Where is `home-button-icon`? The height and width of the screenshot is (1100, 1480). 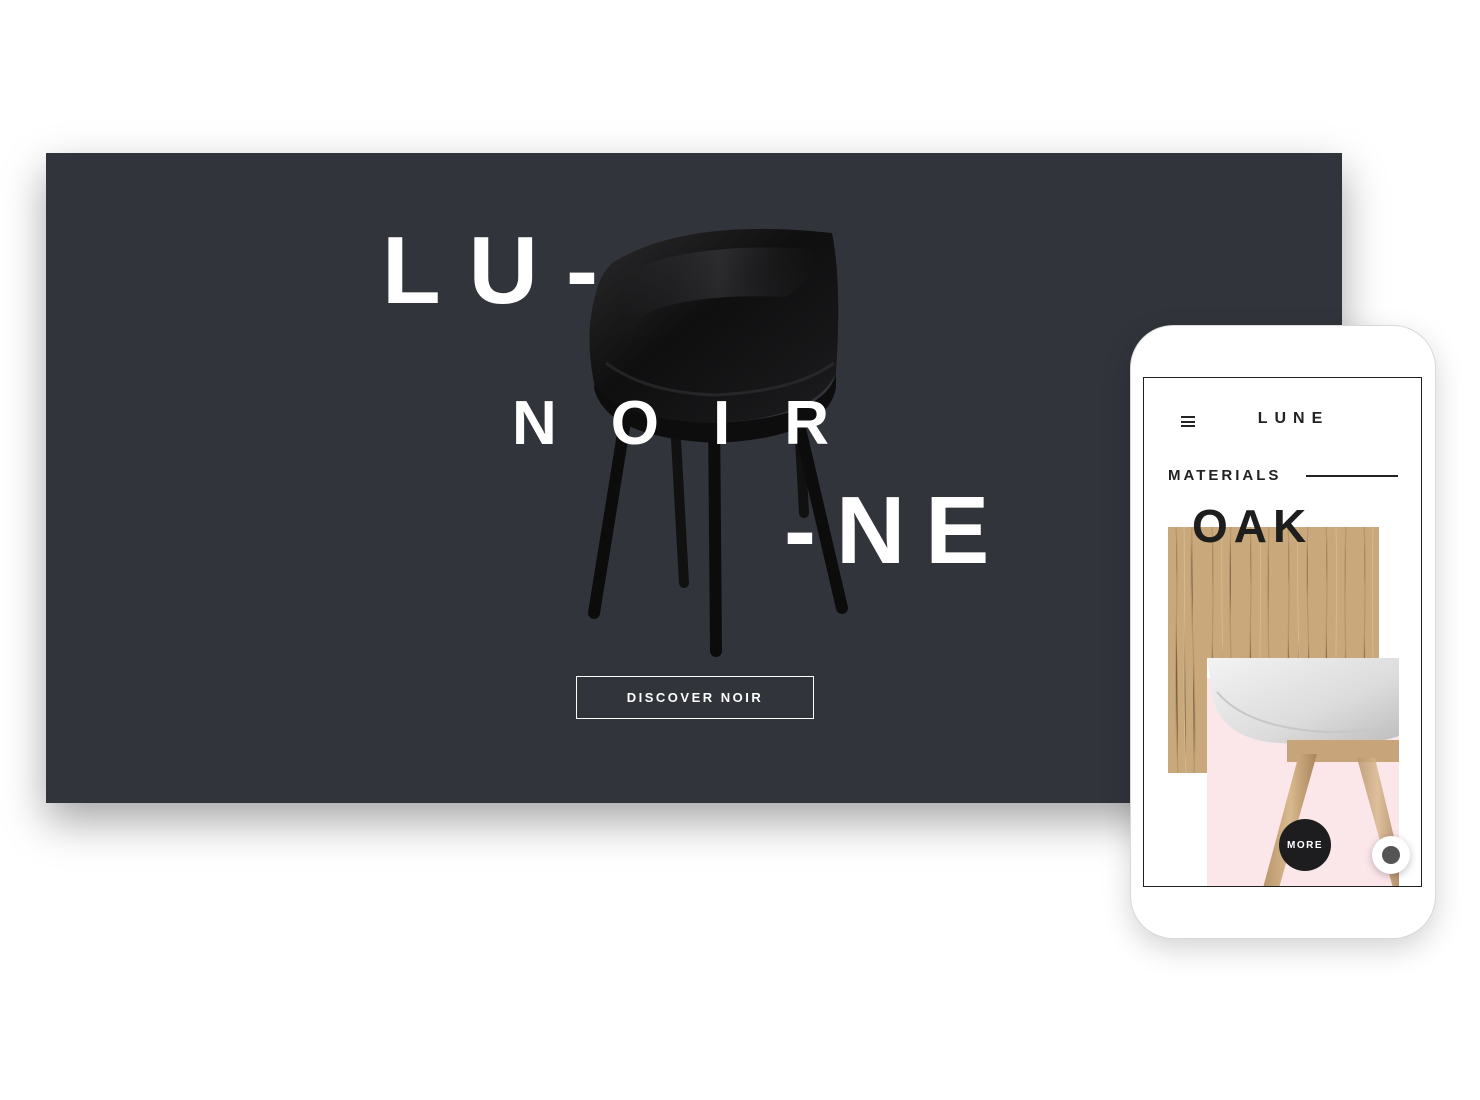
home-button-icon is located at coordinates (1391, 855).